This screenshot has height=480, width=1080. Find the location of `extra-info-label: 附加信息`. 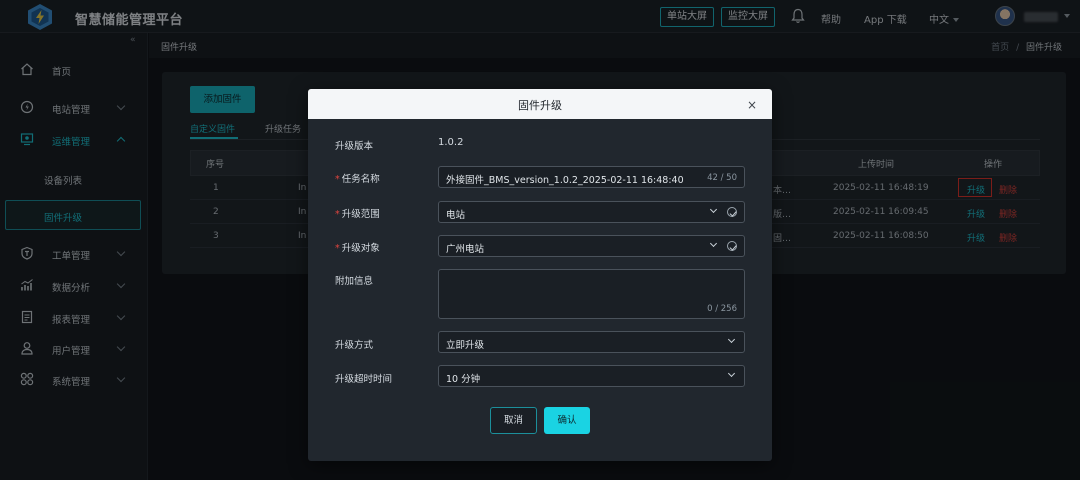

extra-info-label: 附加信息 is located at coordinates (354, 281).